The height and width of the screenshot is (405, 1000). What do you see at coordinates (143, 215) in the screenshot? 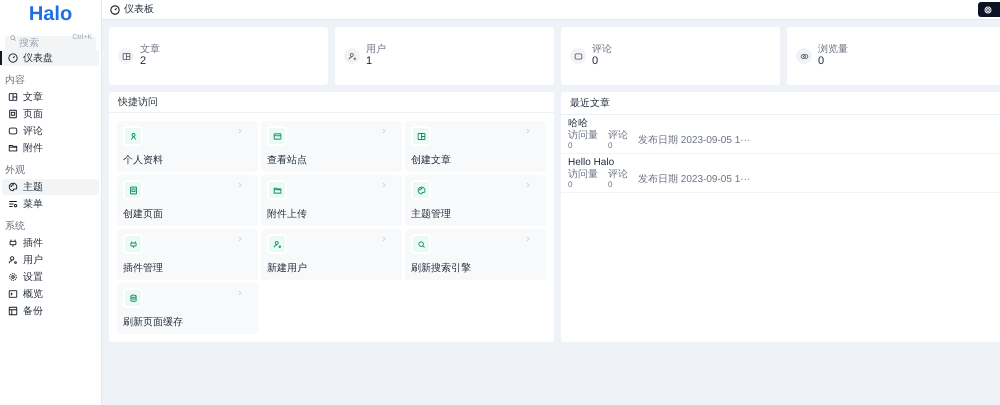
I see `tile-label: 创建页面` at bounding box center [143, 215].